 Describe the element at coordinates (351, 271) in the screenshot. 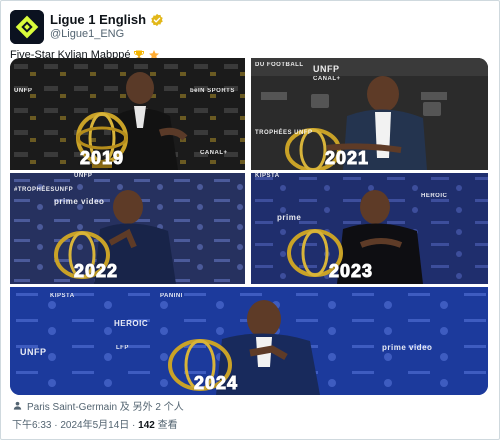

I see `year-label: 2023` at that location.